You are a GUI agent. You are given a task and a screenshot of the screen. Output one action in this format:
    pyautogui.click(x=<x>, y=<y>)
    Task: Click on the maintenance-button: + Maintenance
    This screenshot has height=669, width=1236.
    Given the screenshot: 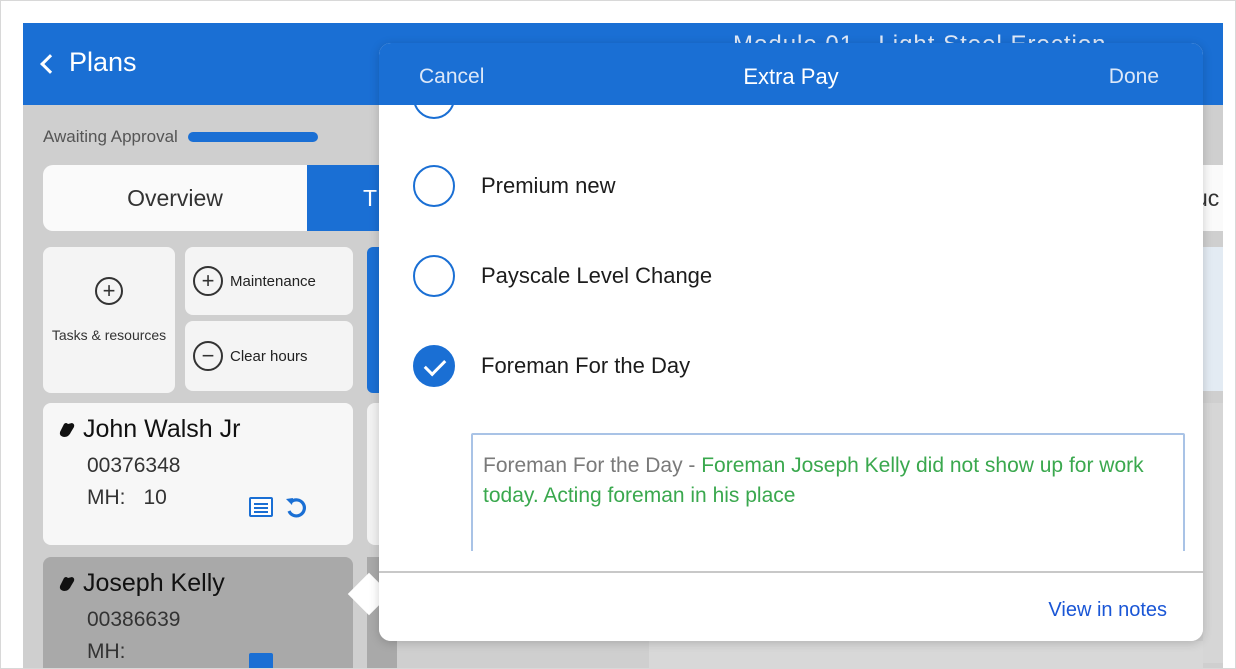 What is the action you would take?
    pyautogui.click(x=269, y=281)
    